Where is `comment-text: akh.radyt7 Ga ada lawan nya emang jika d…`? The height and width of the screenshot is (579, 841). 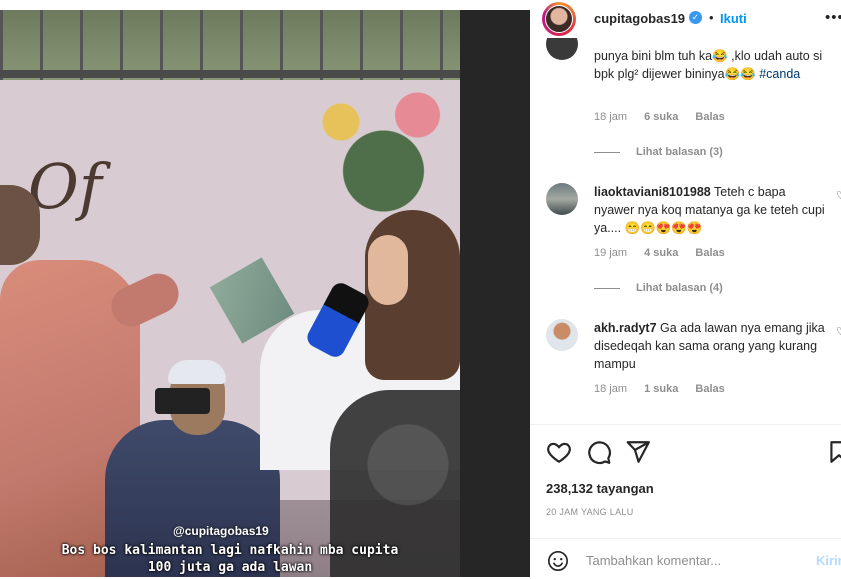 comment-text: akh.radyt7 Ga ada lawan nya emang jika d… is located at coordinates (710, 346).